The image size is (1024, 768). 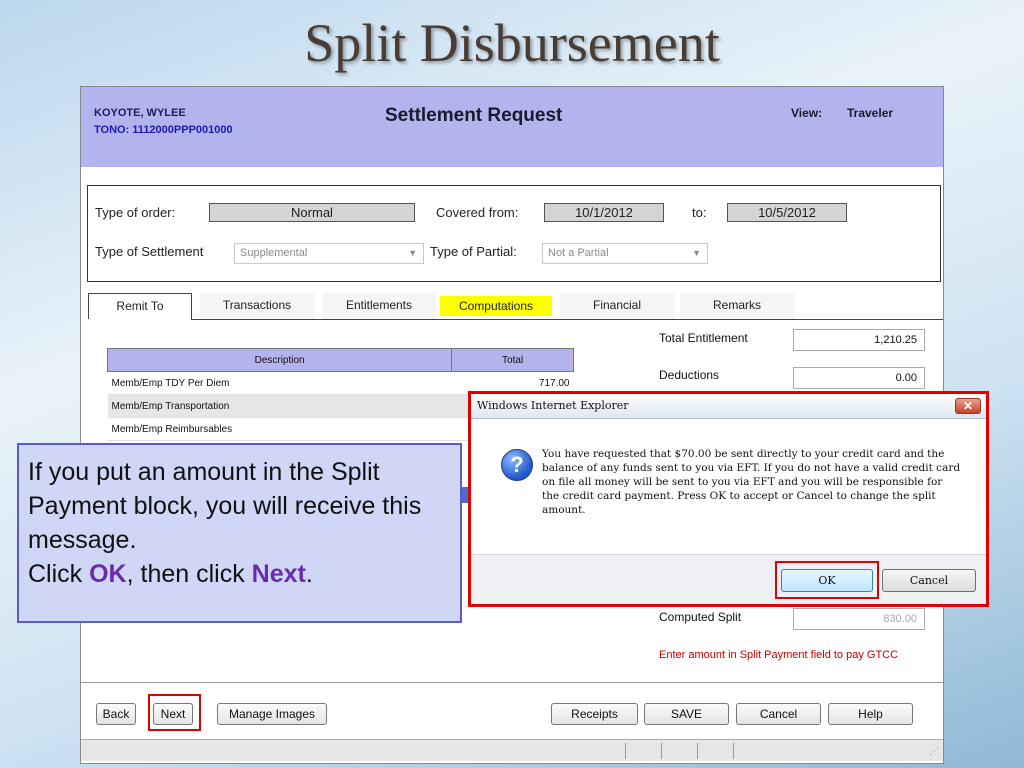 I want to click on type-of-settlement-label: Type of Settlement, so click(x=149, y=251).